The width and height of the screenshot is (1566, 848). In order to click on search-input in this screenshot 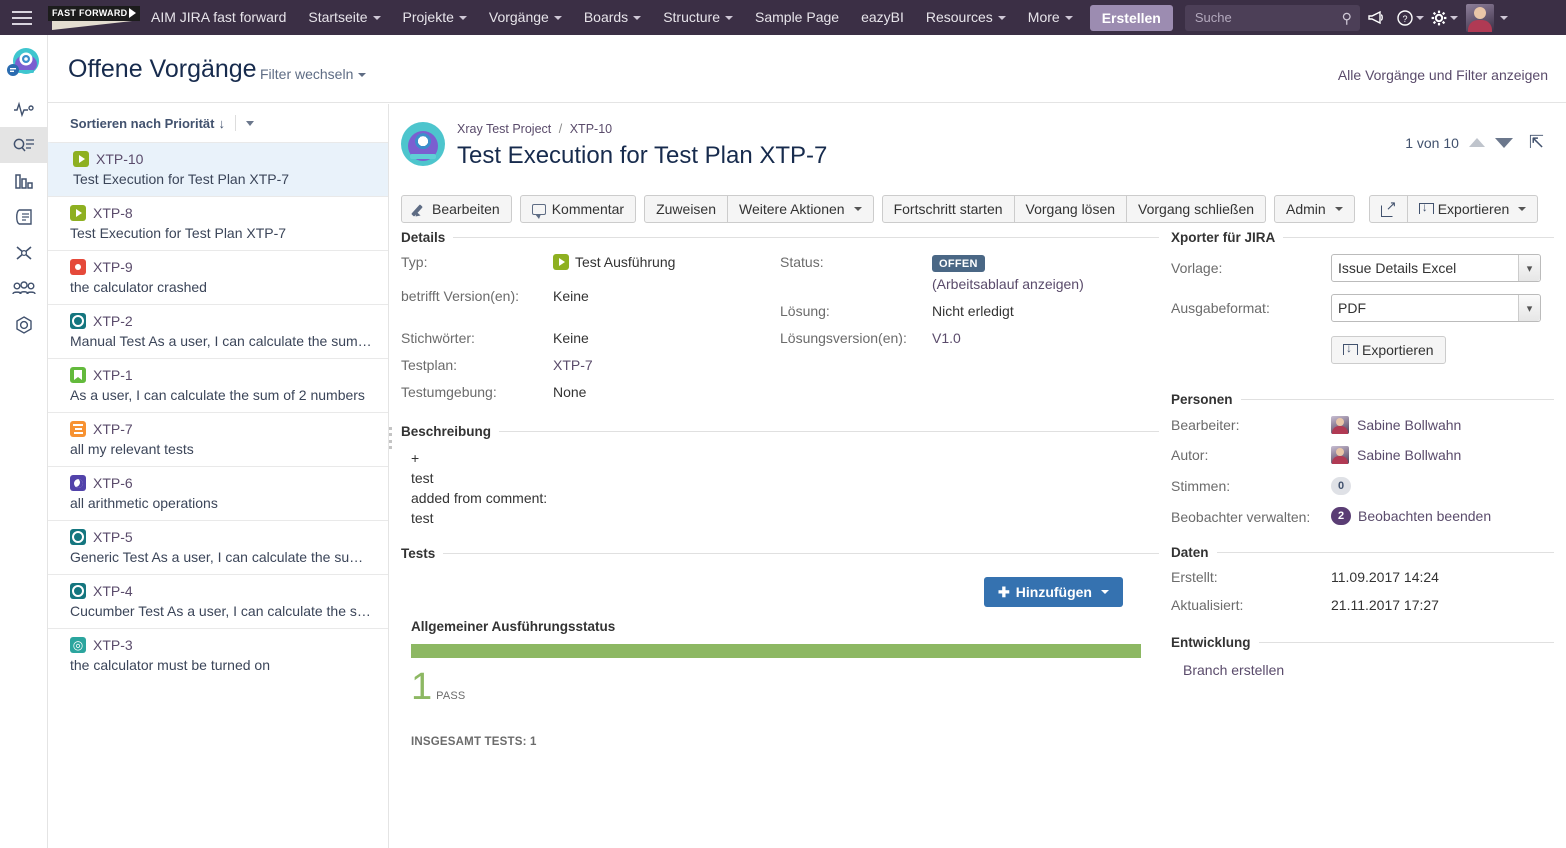, I will do `click(1272, 17)`.